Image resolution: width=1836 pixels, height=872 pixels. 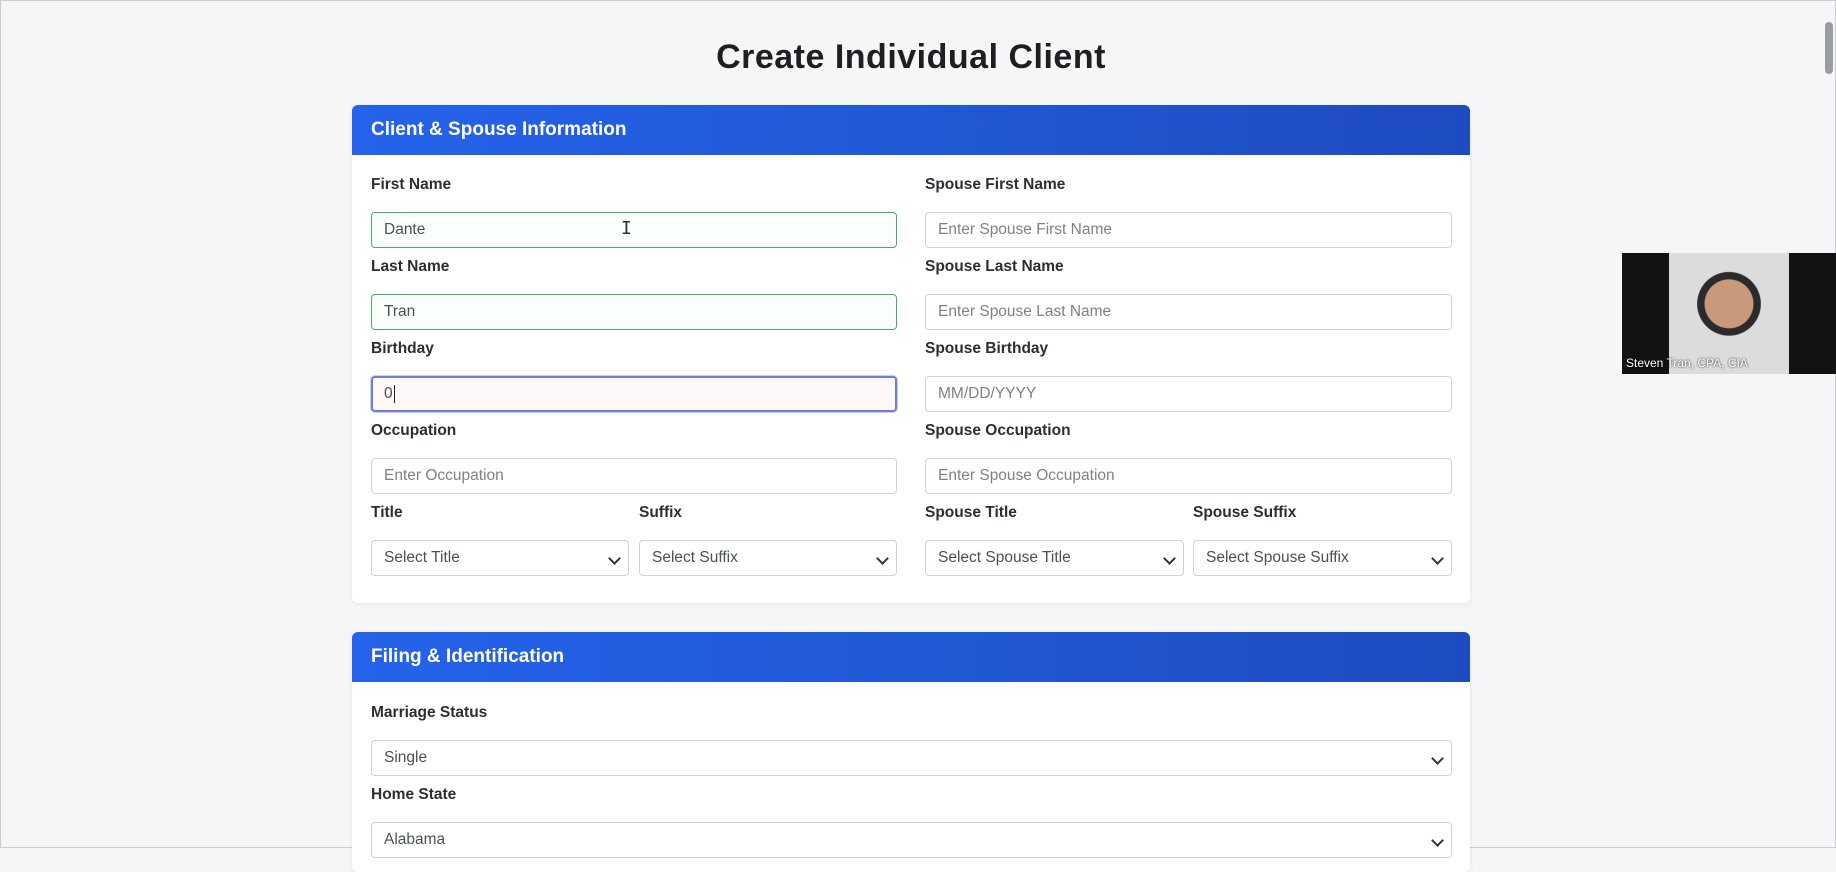 What do you see at coordinates (1188, 312) in the screenshot?
I see `spouse-last-name-input: Enter Spouse Last Name` at bounding box center [1188, 312].